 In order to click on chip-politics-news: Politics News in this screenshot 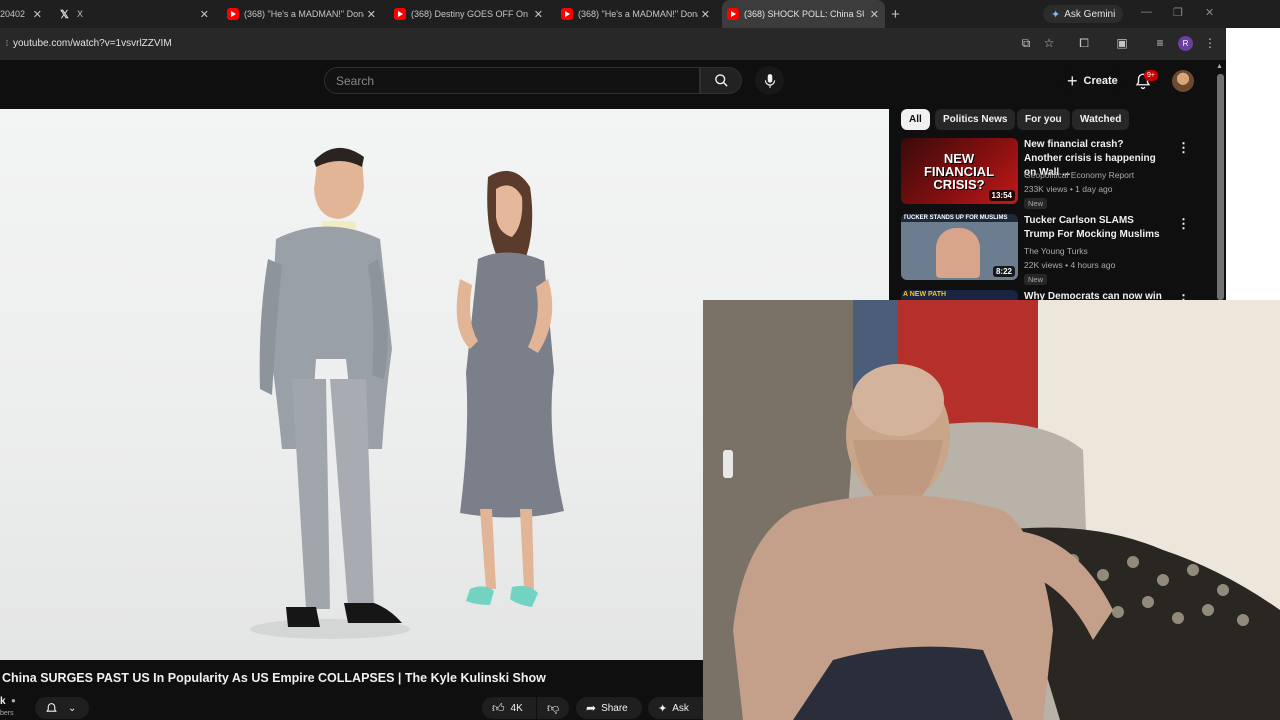, I will do `click(975, 119)`.